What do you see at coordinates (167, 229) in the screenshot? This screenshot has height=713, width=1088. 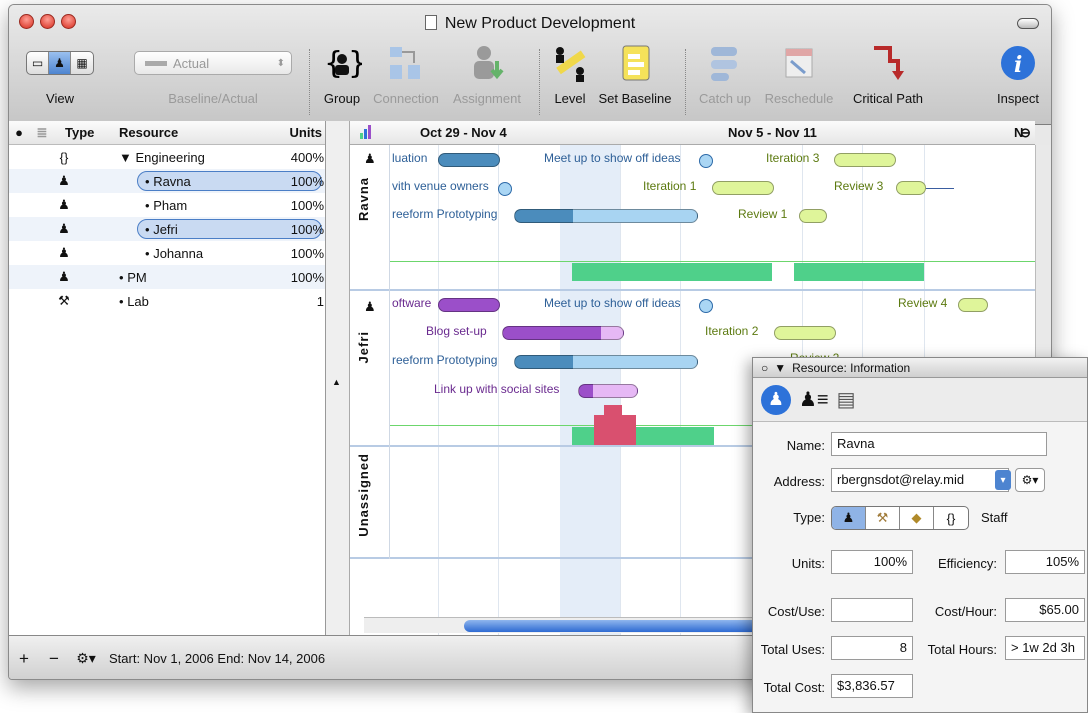 I see `resource-row: ♟ • Jefri 100%` at bounding box center [167, 229].